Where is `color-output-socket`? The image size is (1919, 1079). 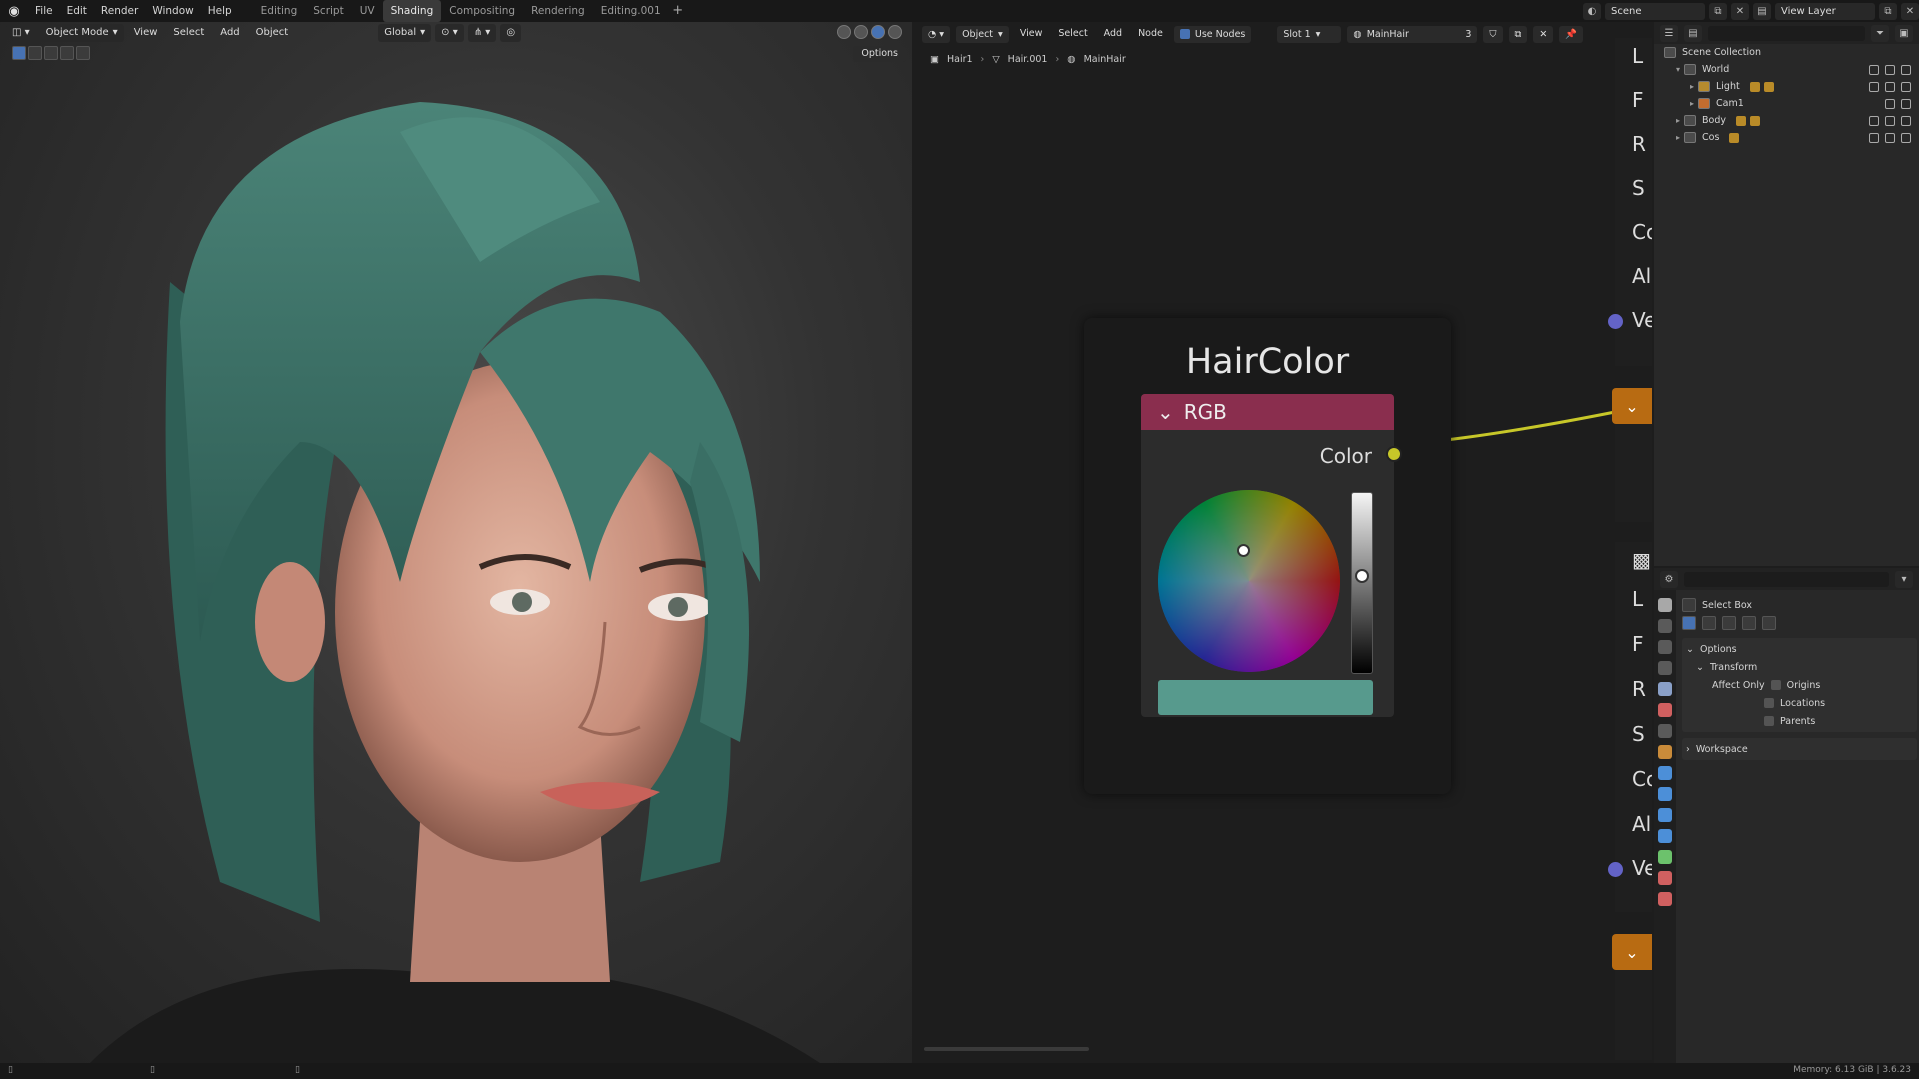 color-output-socket is located at coordinates (1394, 454).